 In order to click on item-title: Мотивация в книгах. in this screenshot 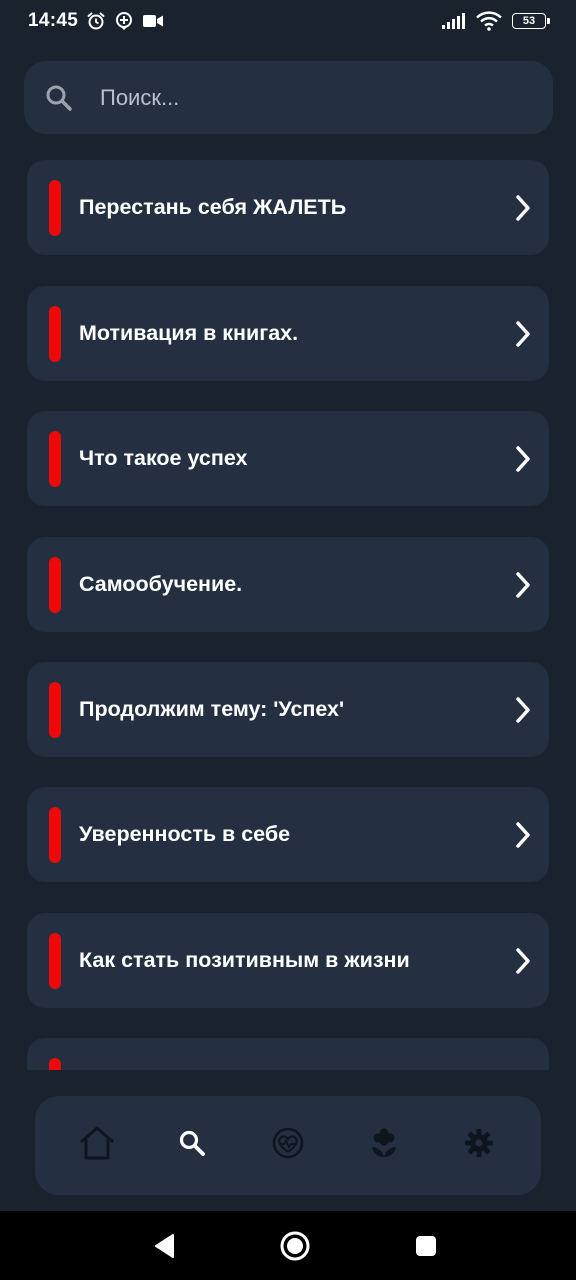, I will do `click(189, 333)`.